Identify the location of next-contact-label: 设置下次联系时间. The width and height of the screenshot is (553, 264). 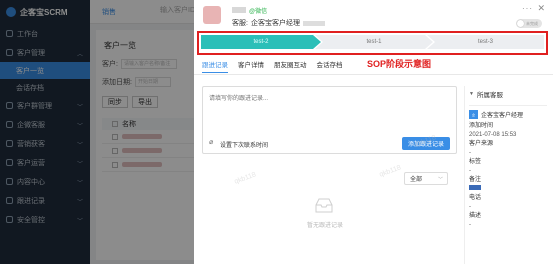
(244, 144).